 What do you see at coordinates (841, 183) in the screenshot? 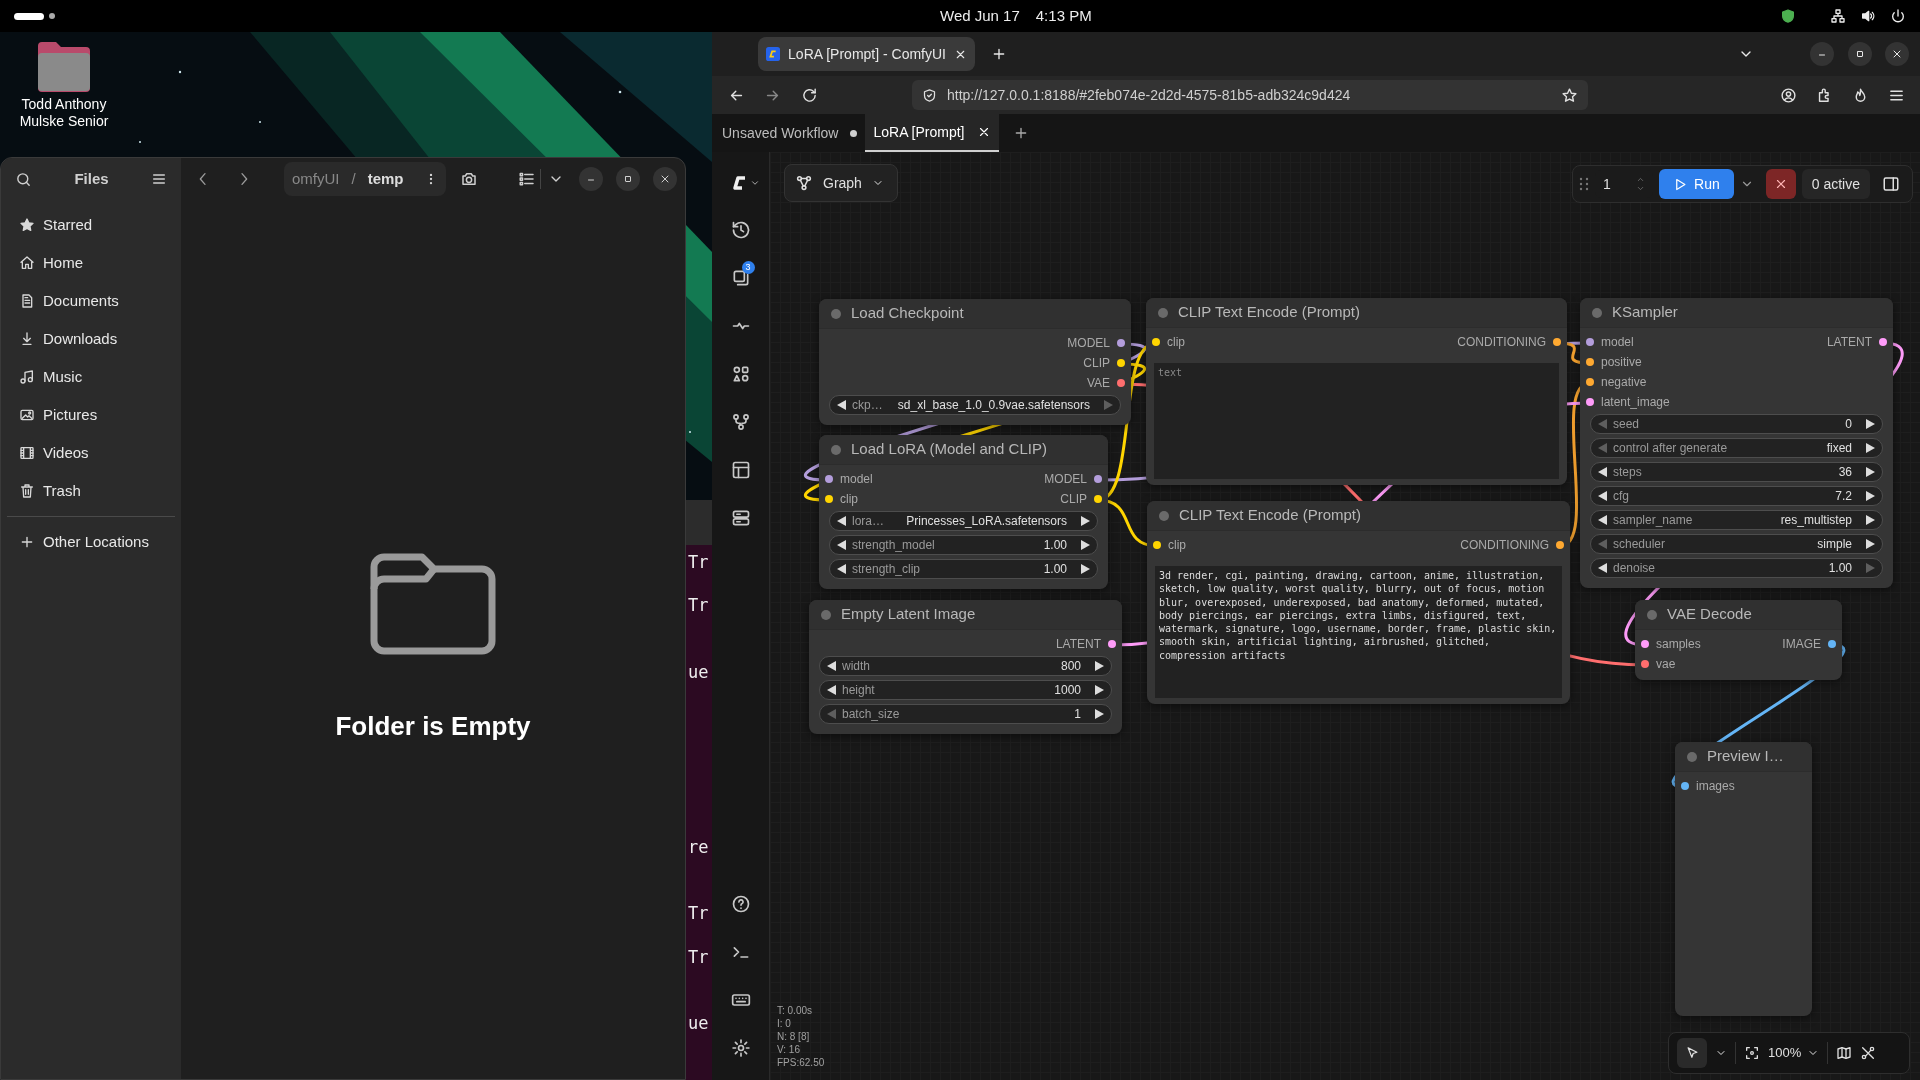
I see `view-mode-button: Graph` at bounding box center [841, 183].